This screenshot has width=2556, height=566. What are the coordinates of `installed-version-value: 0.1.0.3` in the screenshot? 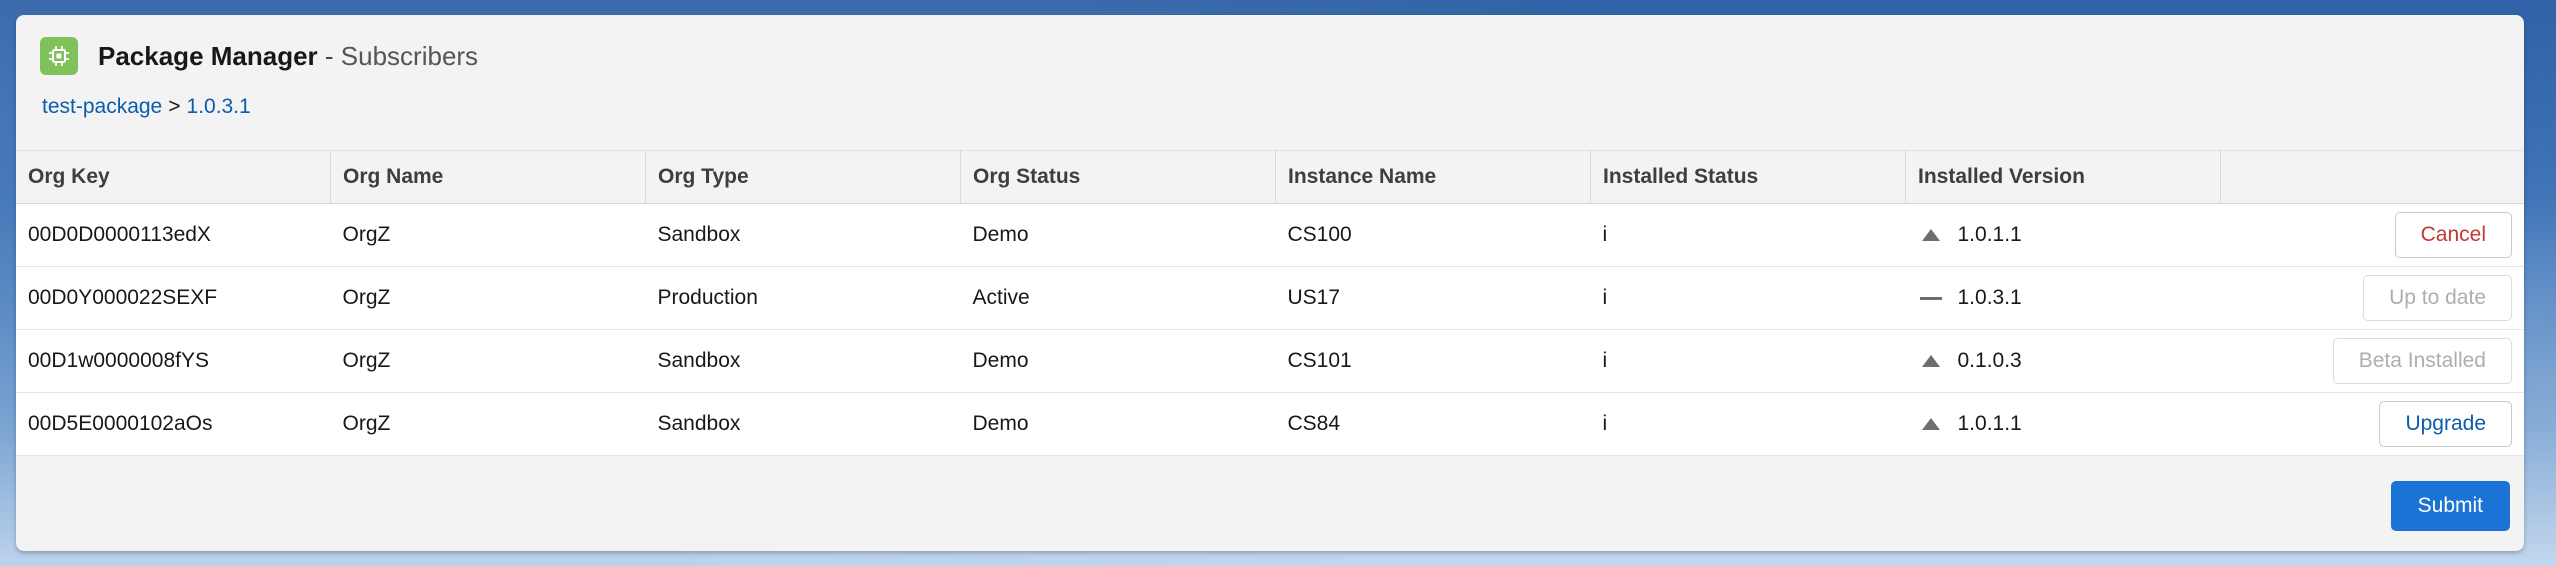 It's located at (1989, 360).